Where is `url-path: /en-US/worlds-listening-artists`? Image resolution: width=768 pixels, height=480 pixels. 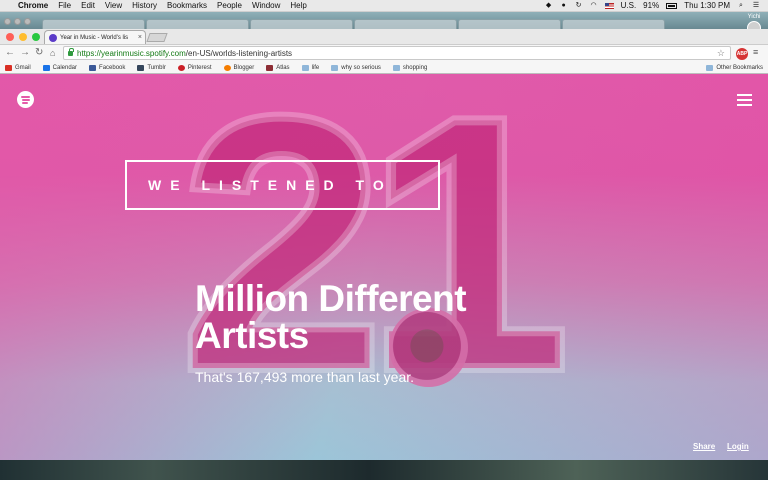 url-path: /en-US/worlds-listening-artists is located at coordinates (239, 53).